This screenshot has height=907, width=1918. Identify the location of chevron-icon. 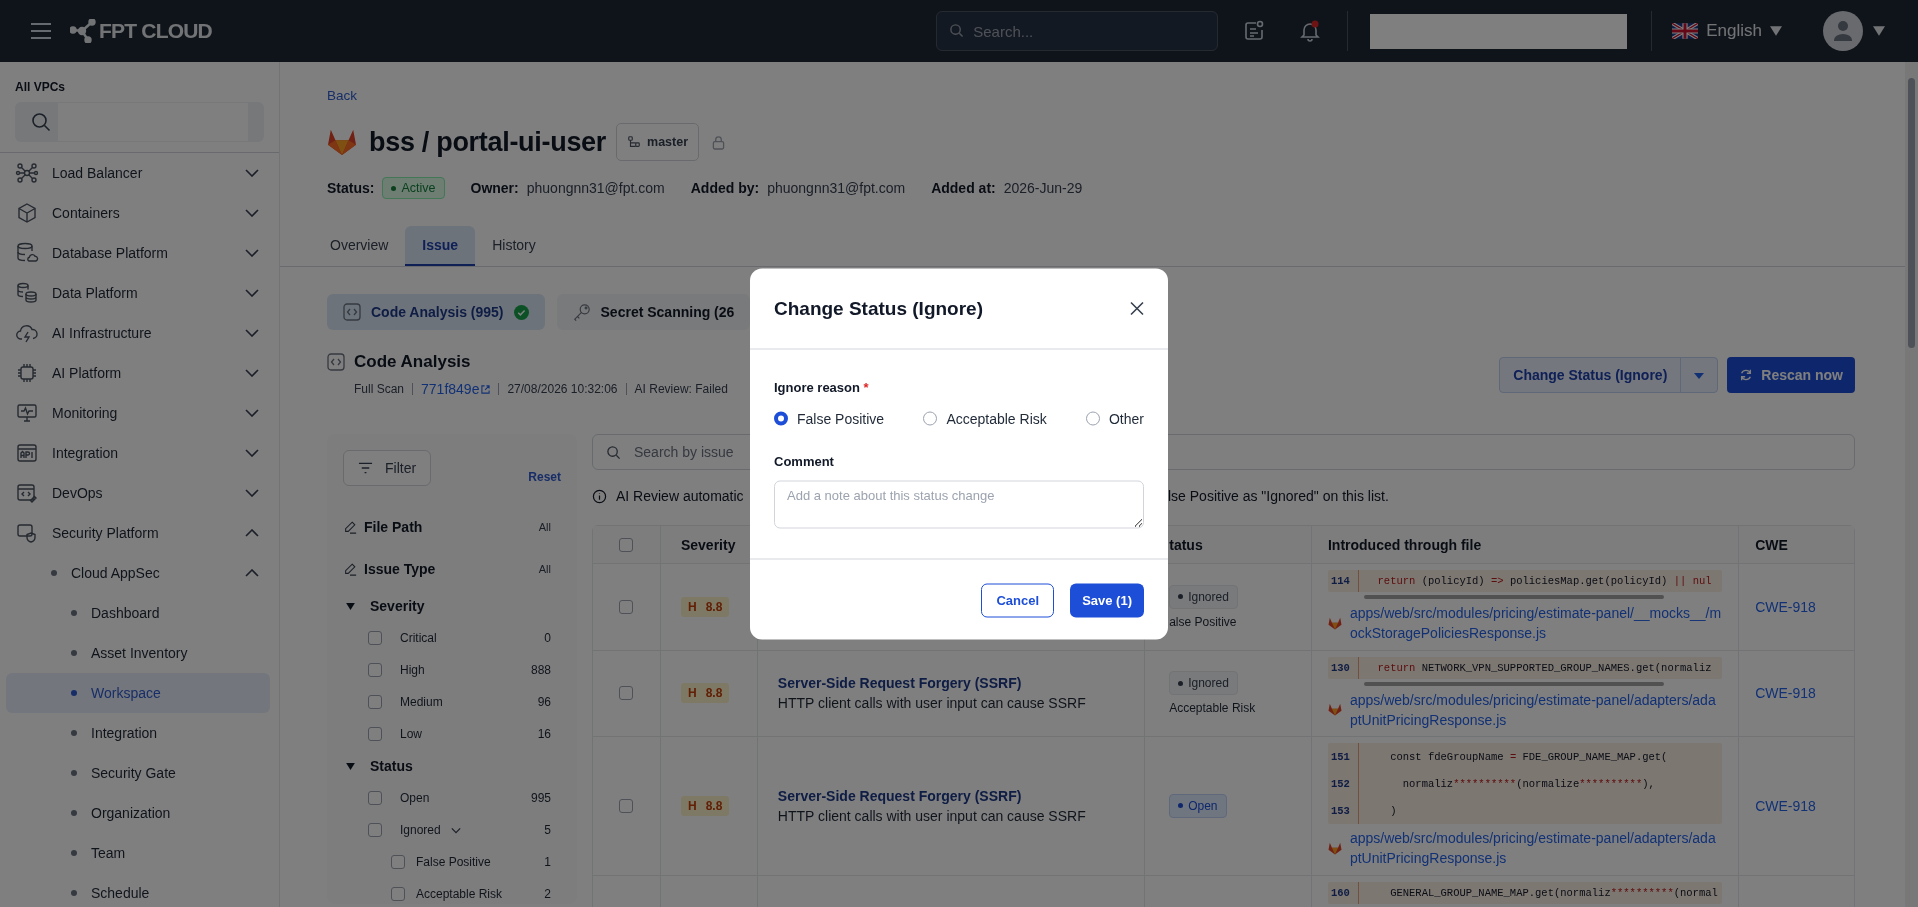
(455, 830).